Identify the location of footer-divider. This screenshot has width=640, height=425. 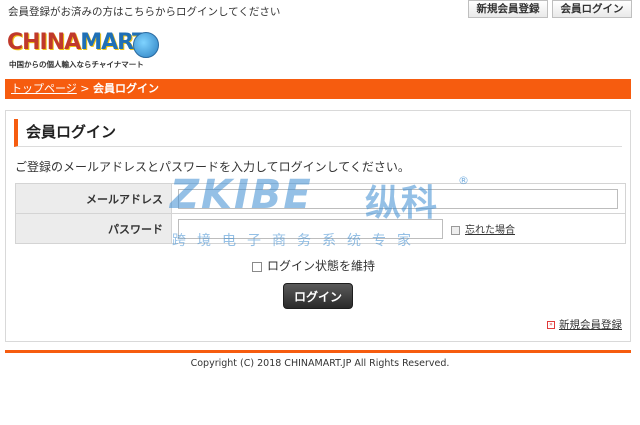
(318, 351).